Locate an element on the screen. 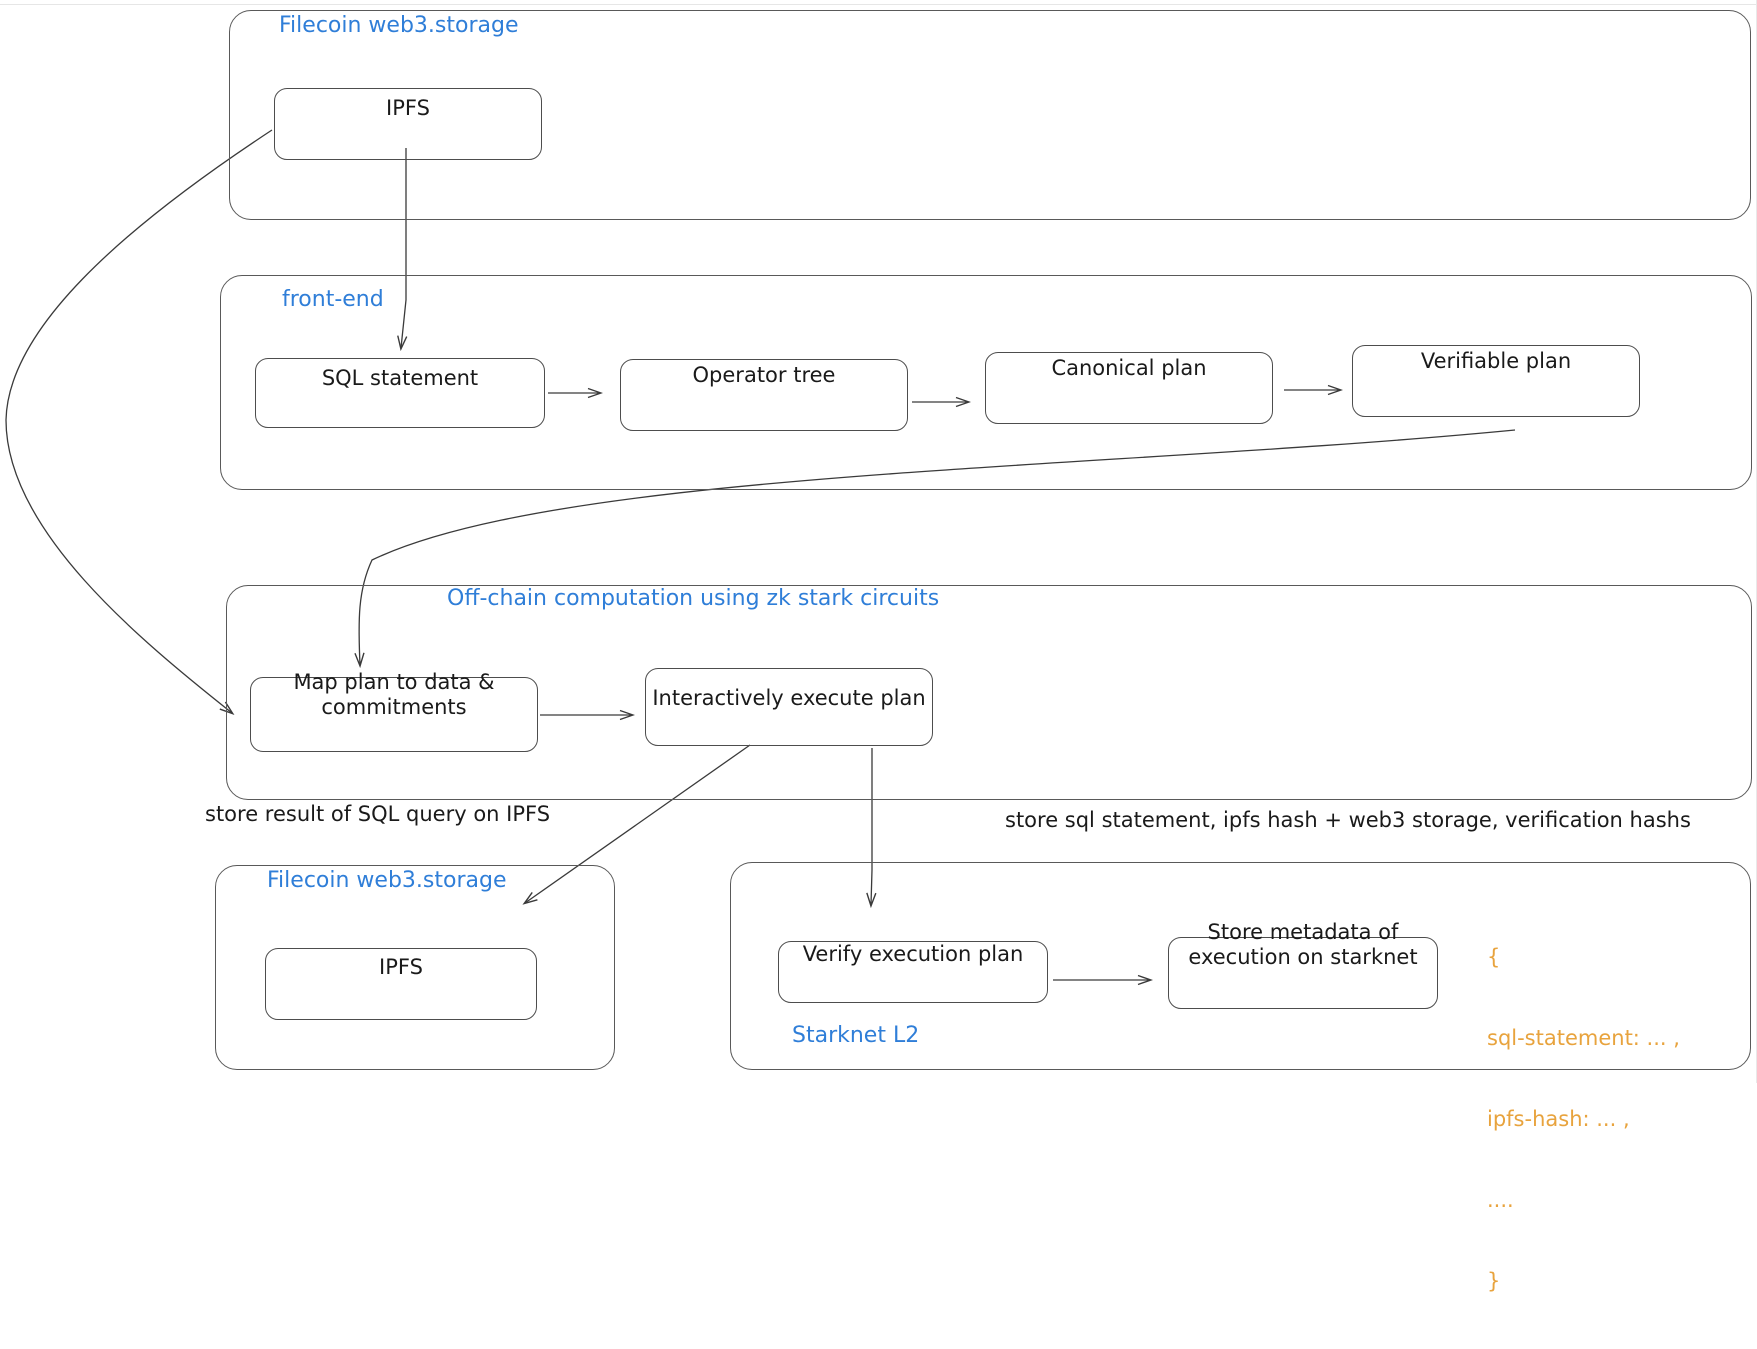 The height and width of the screenshot is (1349, 1757). node-operator-tree-label: Operator tree is located at coordinates (764, 375).